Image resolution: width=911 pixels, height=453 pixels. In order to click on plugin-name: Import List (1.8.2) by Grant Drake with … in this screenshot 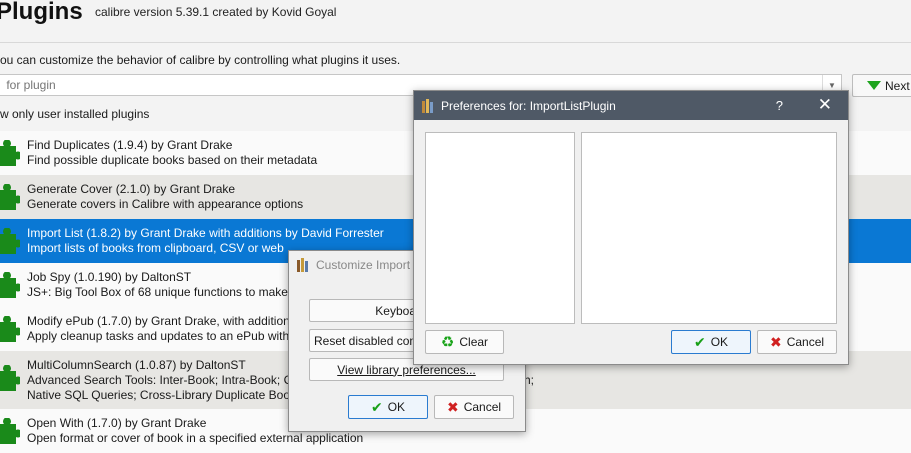, I will do `click(205, 233)`.